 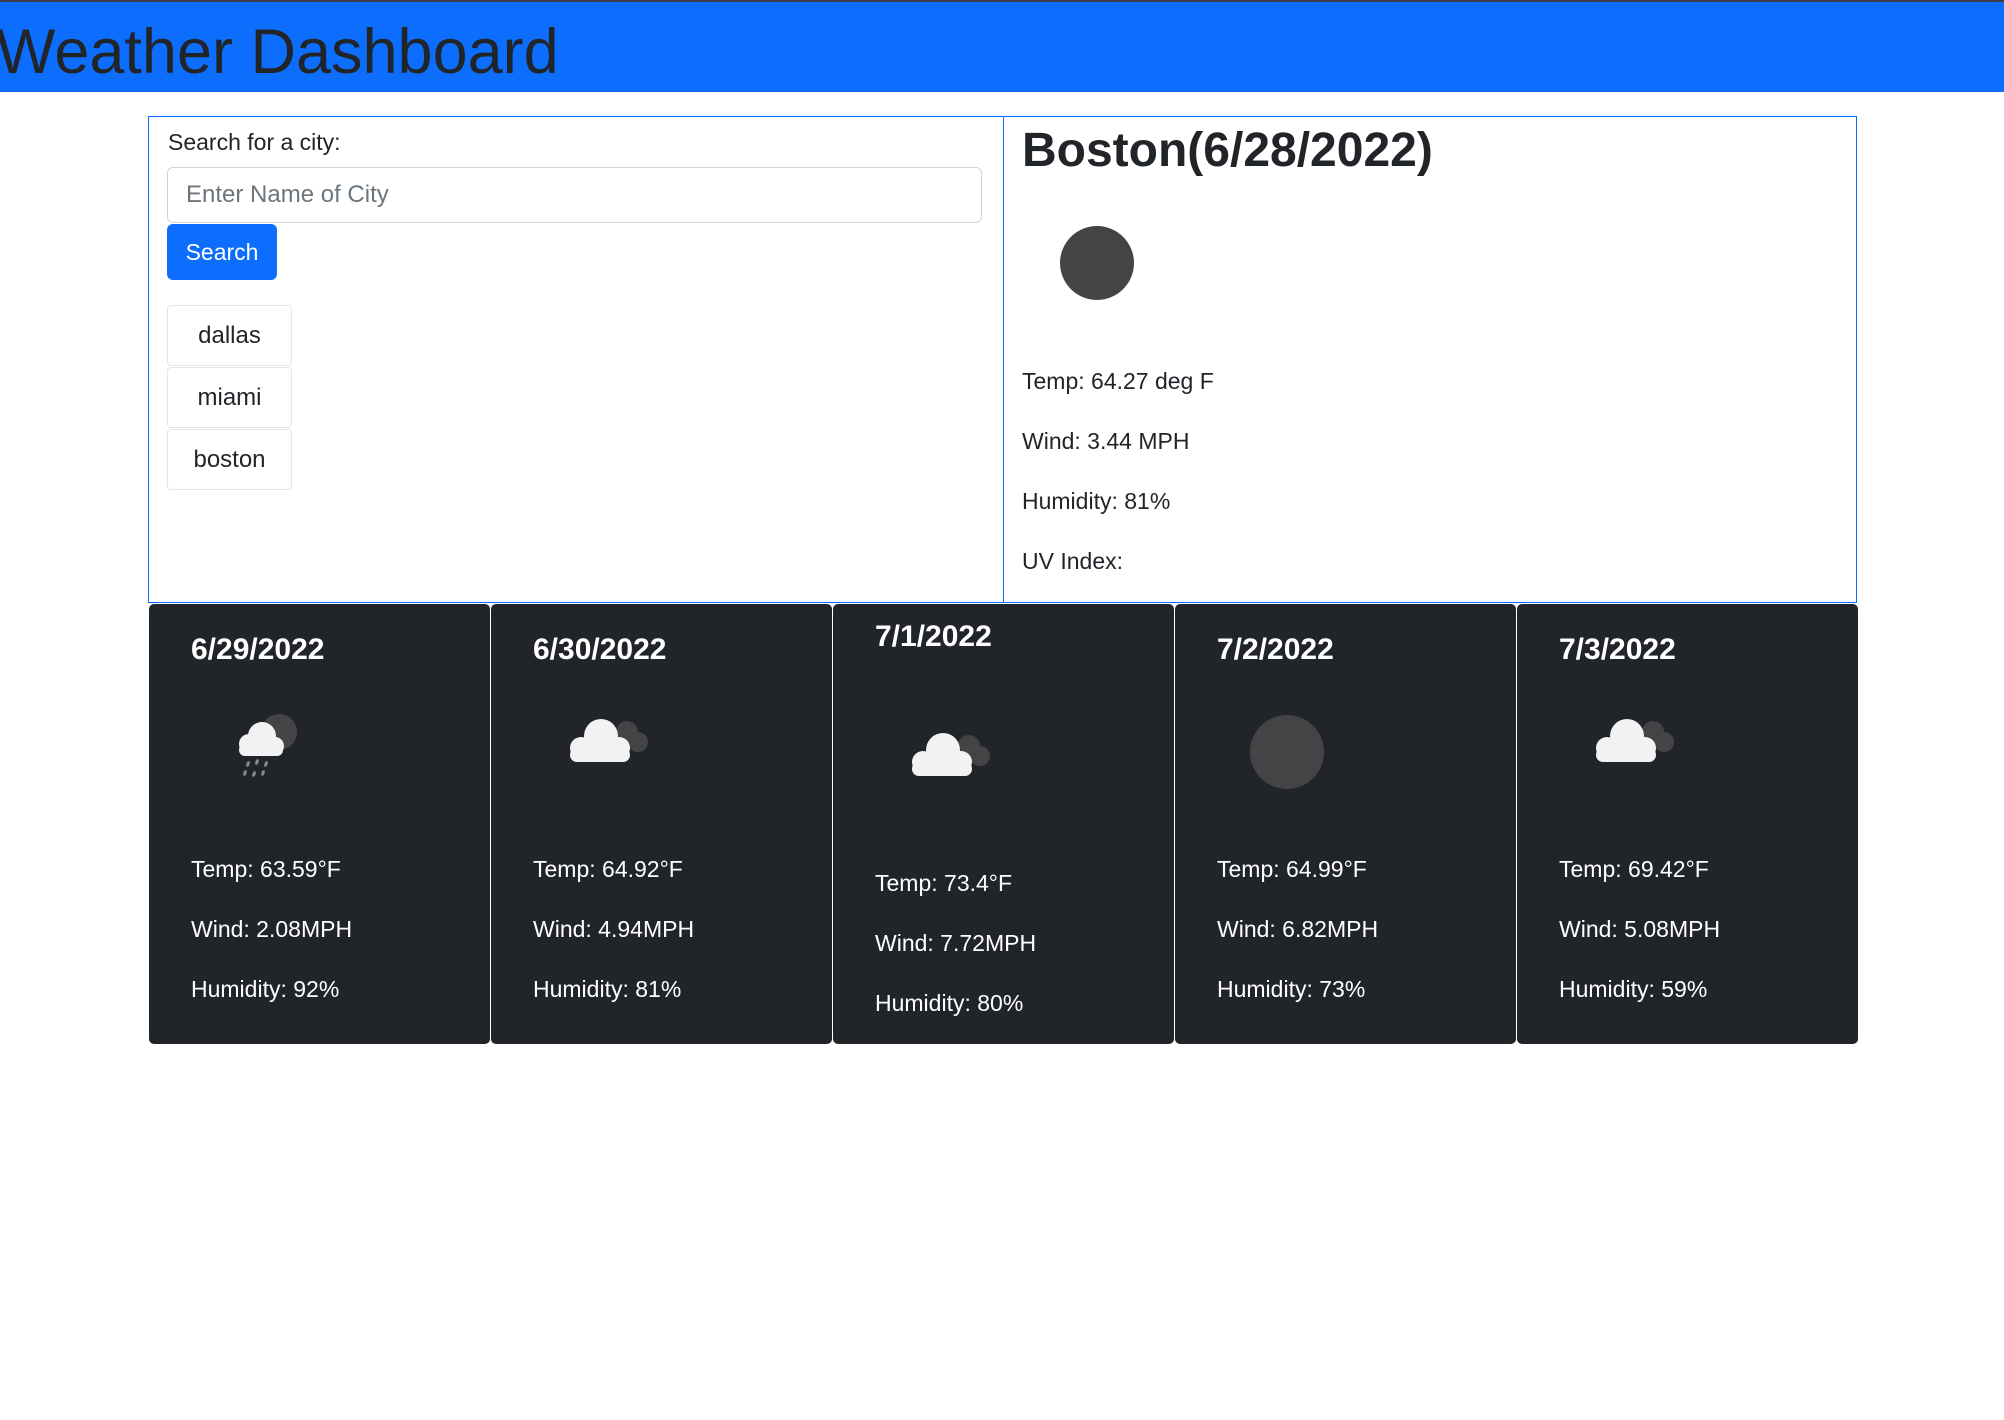 What do you see at coordinates (1640, 929) in the screenshot?
I see `forecast-wind: Wind: 5.08MPH` at bounding box center [1640, 929].